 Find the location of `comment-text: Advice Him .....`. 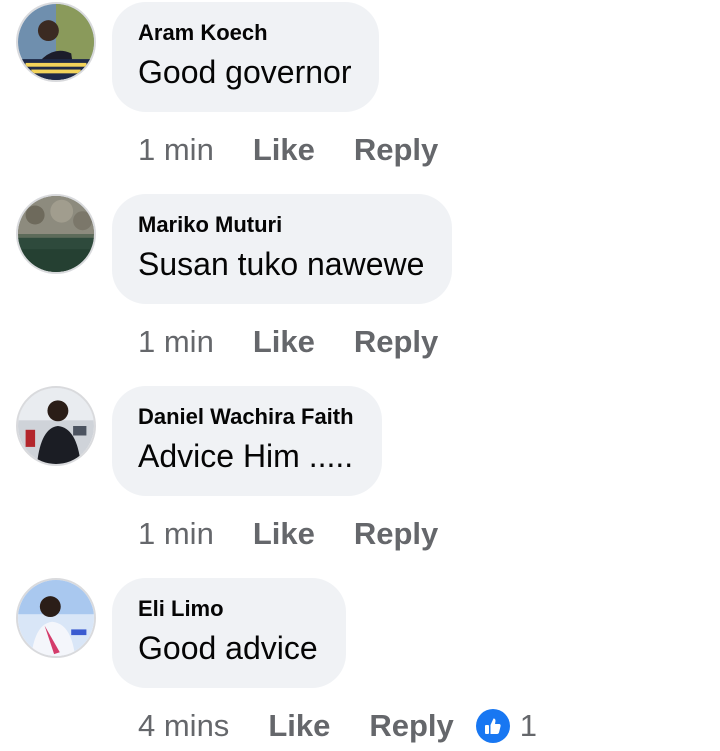

comment-text: Advice Him ..... is located at coordinates (246, 456).